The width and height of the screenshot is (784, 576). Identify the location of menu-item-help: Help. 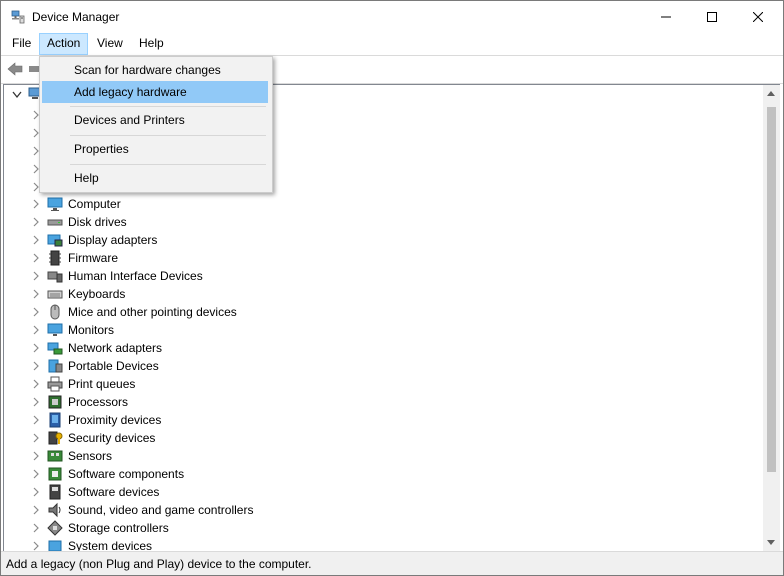
(155, 178).